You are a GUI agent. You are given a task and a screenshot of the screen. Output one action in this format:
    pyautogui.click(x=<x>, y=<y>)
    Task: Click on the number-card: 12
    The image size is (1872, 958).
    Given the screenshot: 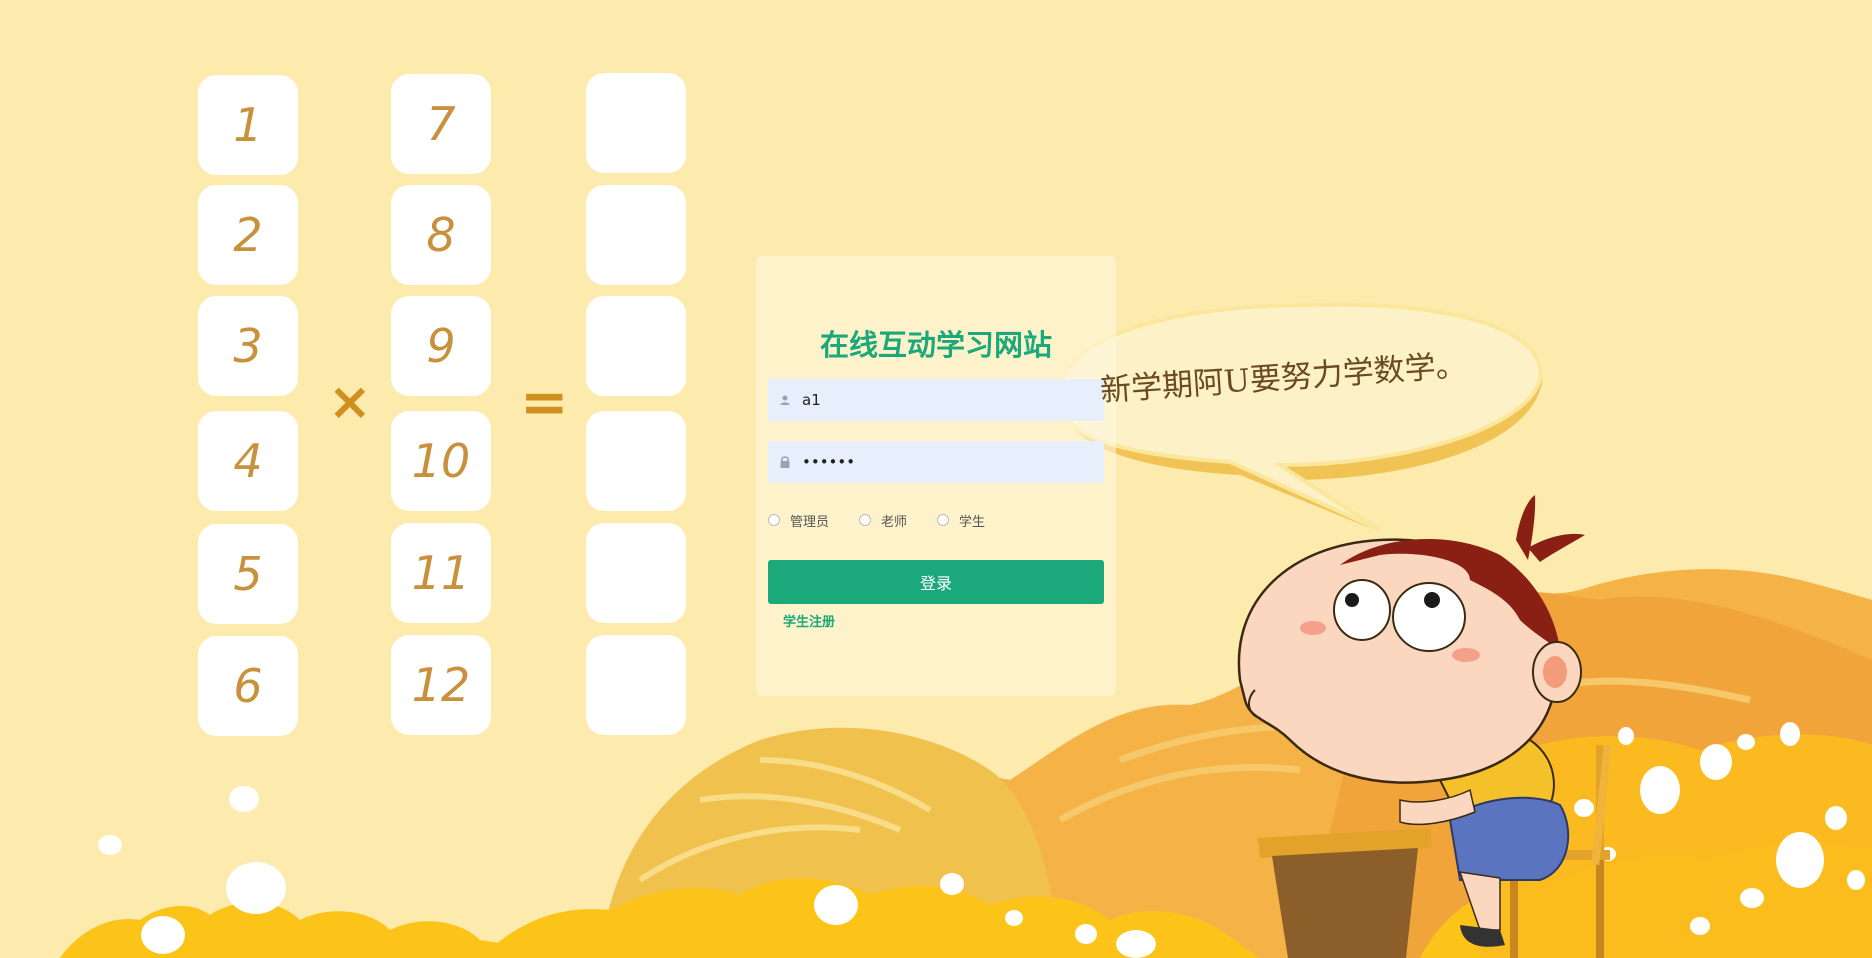 What is the action you would take?
    pyautogui.click(x=441, y=685)
    